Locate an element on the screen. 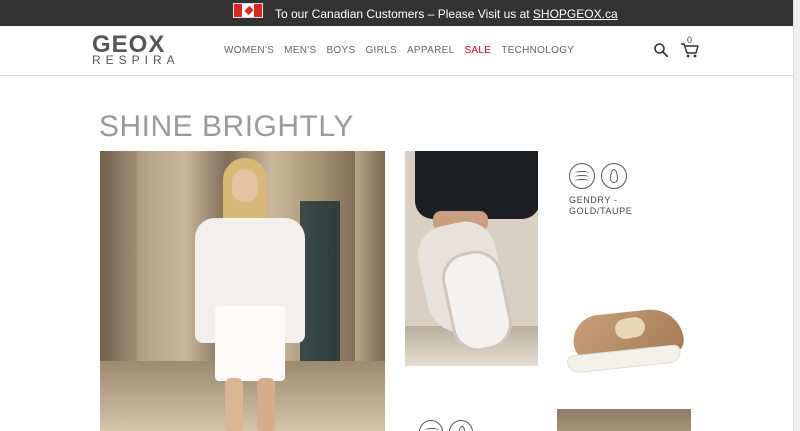 The height and width of the screenshot is (431, 800). product-name-line1: GENDRY - is located at coordinates (593, 200).